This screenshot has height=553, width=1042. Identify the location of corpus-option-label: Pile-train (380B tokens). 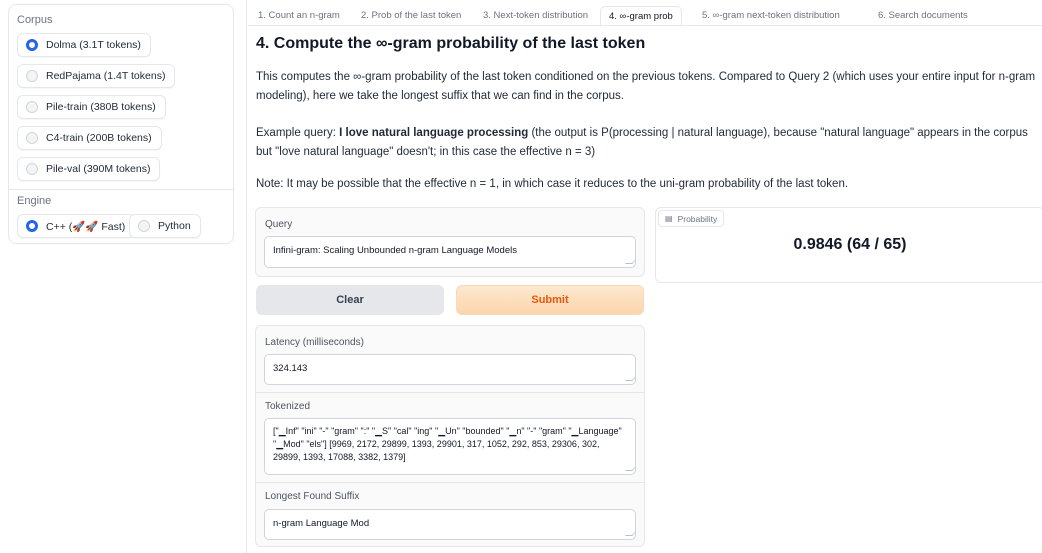
(101, 107).